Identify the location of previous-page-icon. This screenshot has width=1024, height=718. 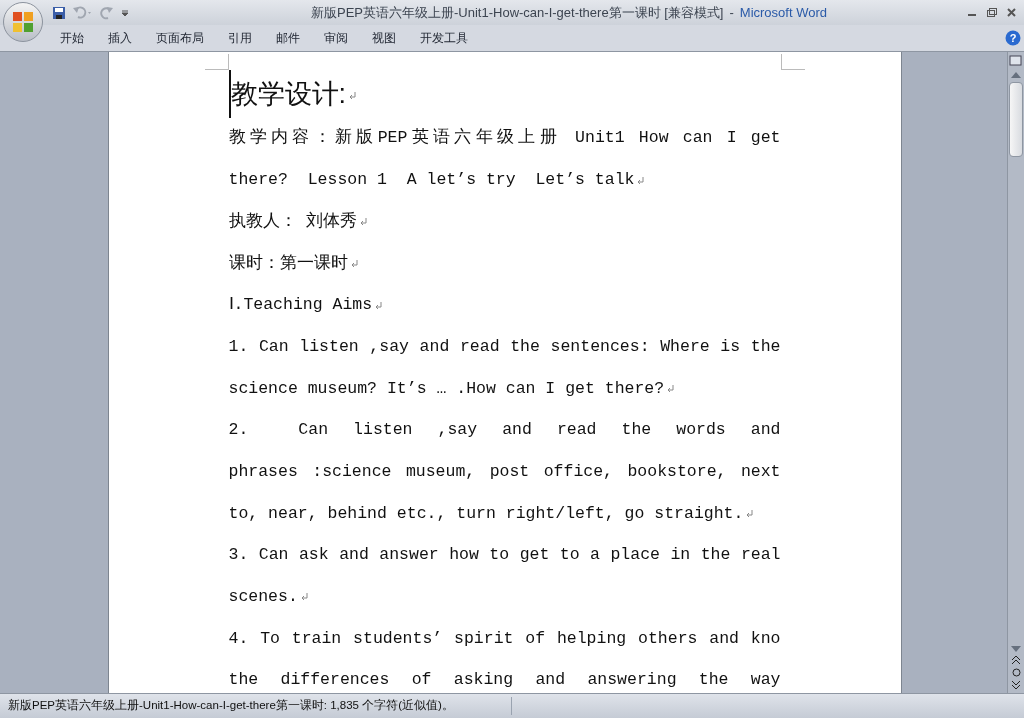
(1016, 660).